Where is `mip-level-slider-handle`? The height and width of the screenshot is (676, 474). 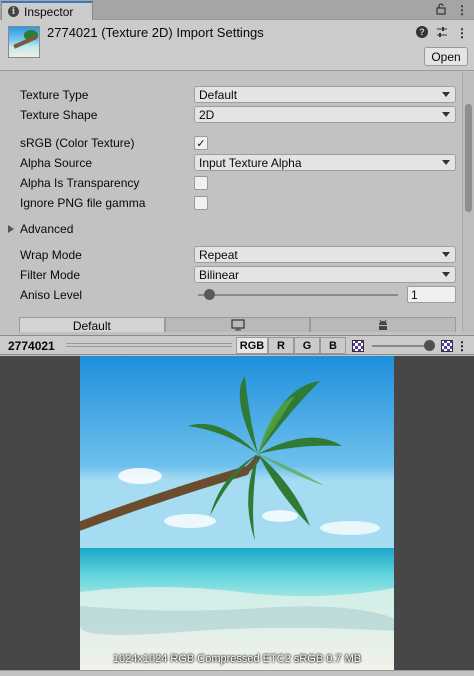
mip-level-slider-handle is located at coordinates (429, 345).